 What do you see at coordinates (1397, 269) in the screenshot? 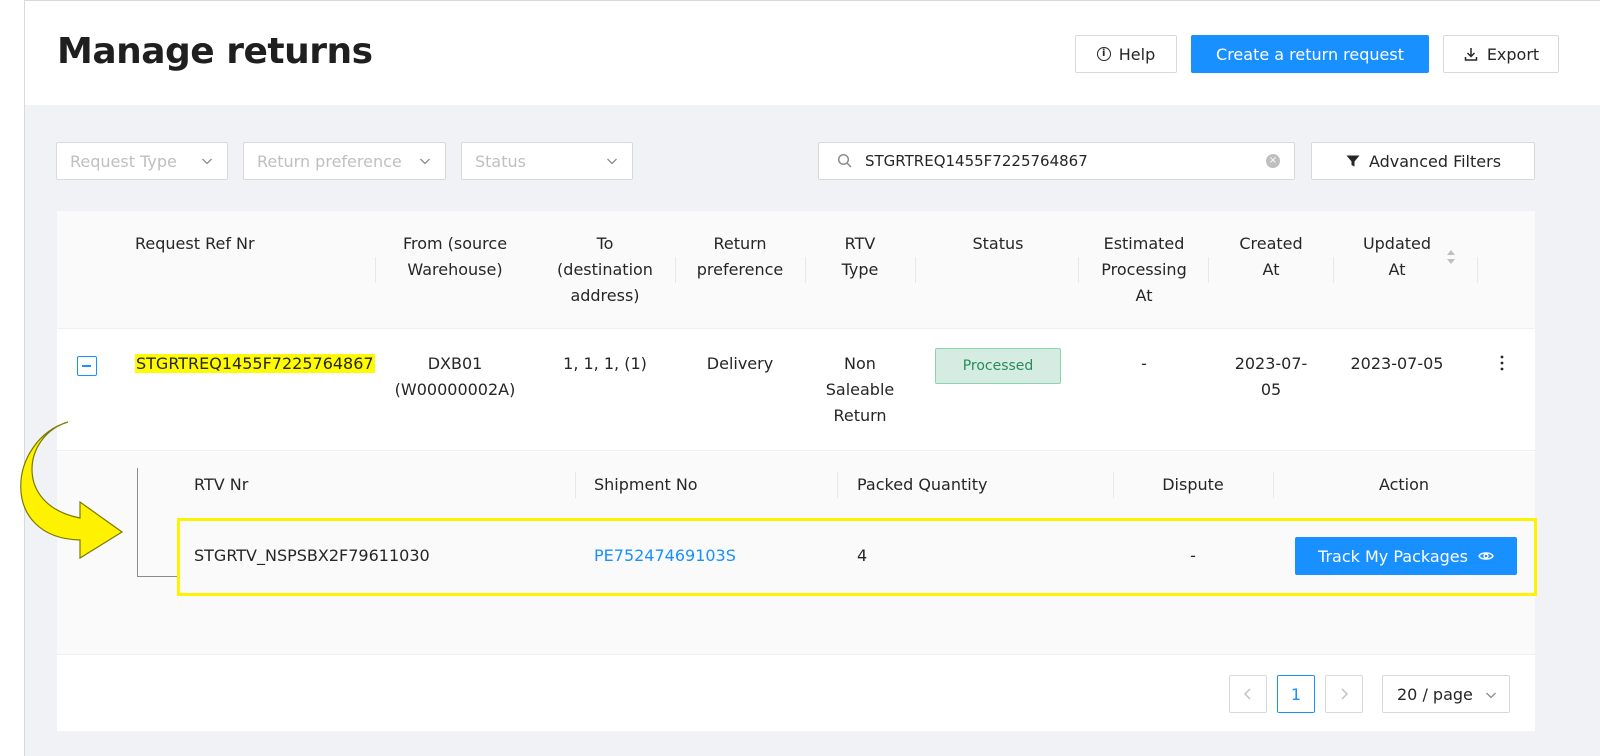
I see `col-updated-line2: At` at bounding box center [1397, 269].